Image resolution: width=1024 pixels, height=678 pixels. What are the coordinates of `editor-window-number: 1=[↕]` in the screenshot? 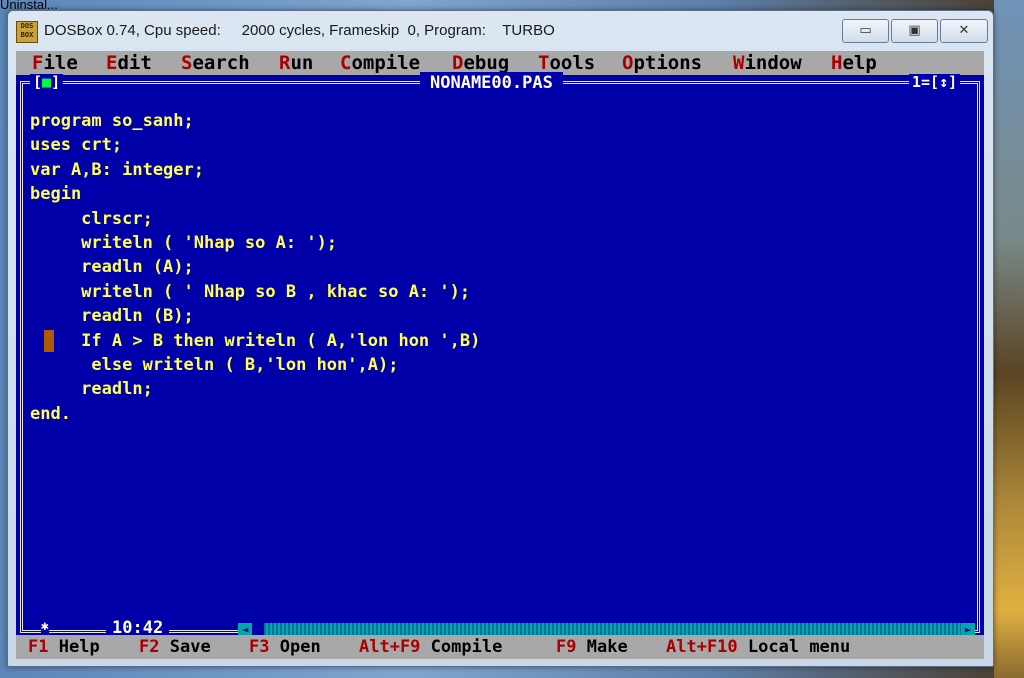 It's located at (935, 82).